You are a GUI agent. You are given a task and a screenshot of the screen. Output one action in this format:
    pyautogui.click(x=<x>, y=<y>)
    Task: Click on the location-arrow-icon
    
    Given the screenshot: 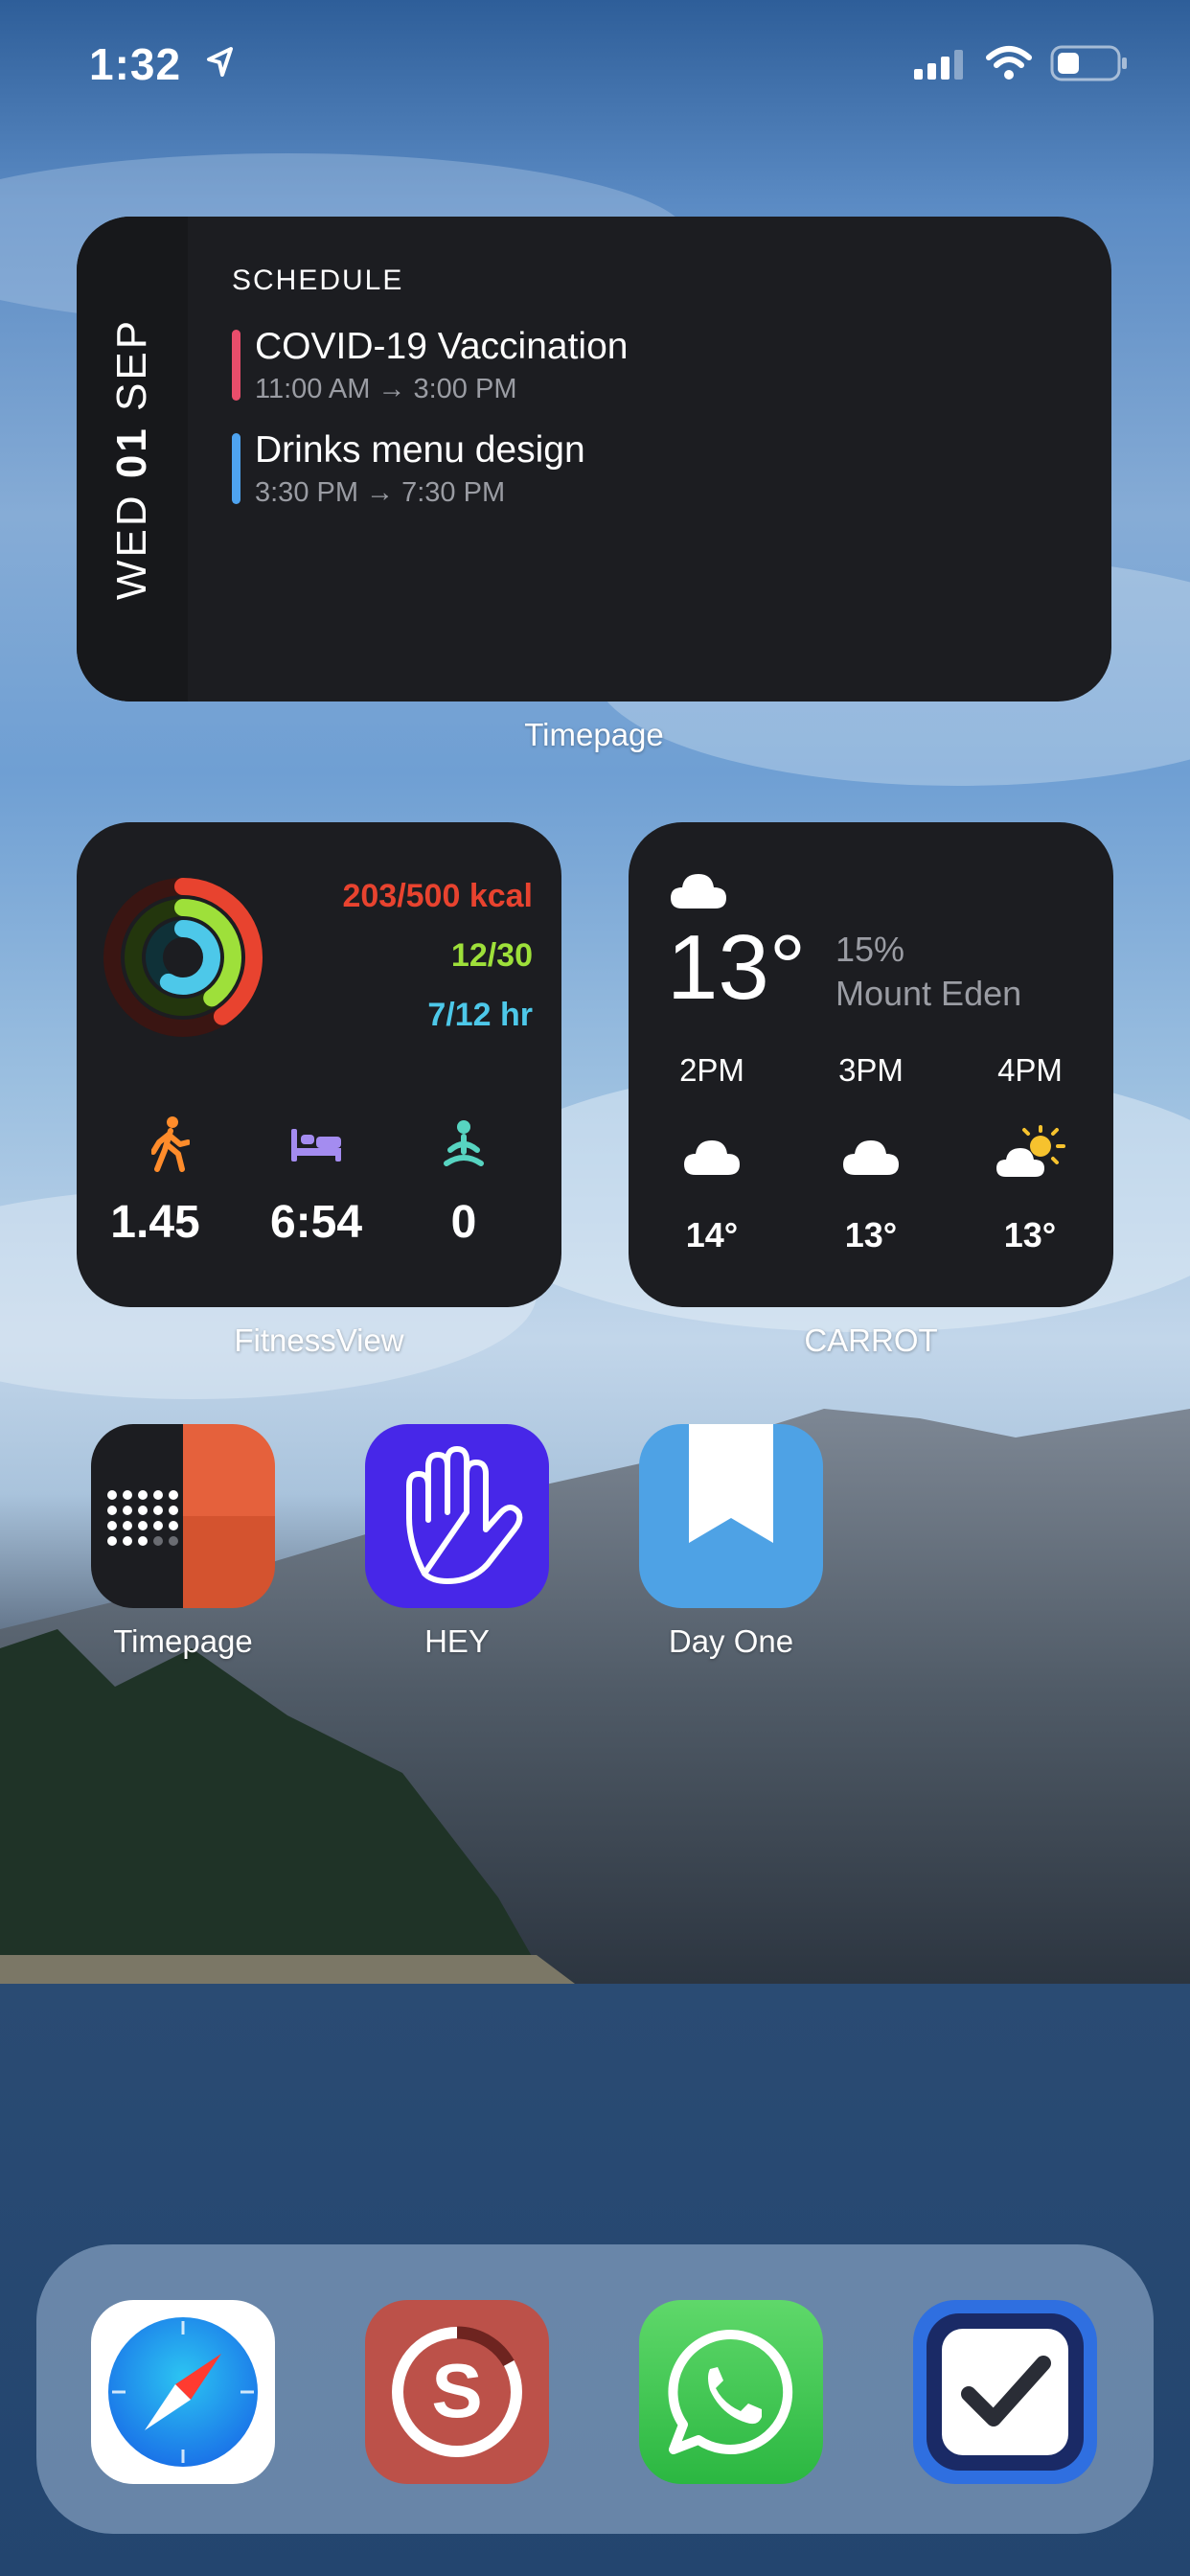 What is the action you would take?
    pyautogui.click(x=220, y=62)
    